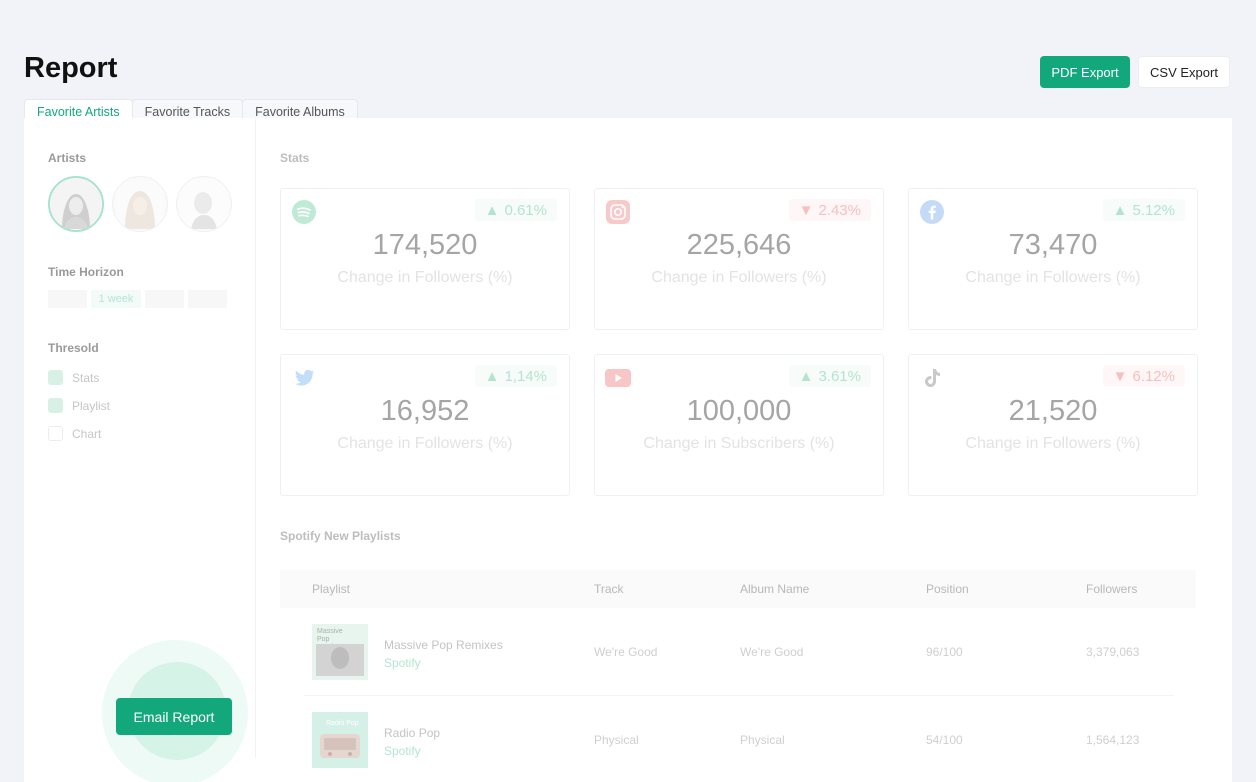 This screenshot has width=1256, height=782. What do you see at coordinates (739, 411) in the screenshot?
I see `stat-value: 100,000` at bounding box center [739, 411].